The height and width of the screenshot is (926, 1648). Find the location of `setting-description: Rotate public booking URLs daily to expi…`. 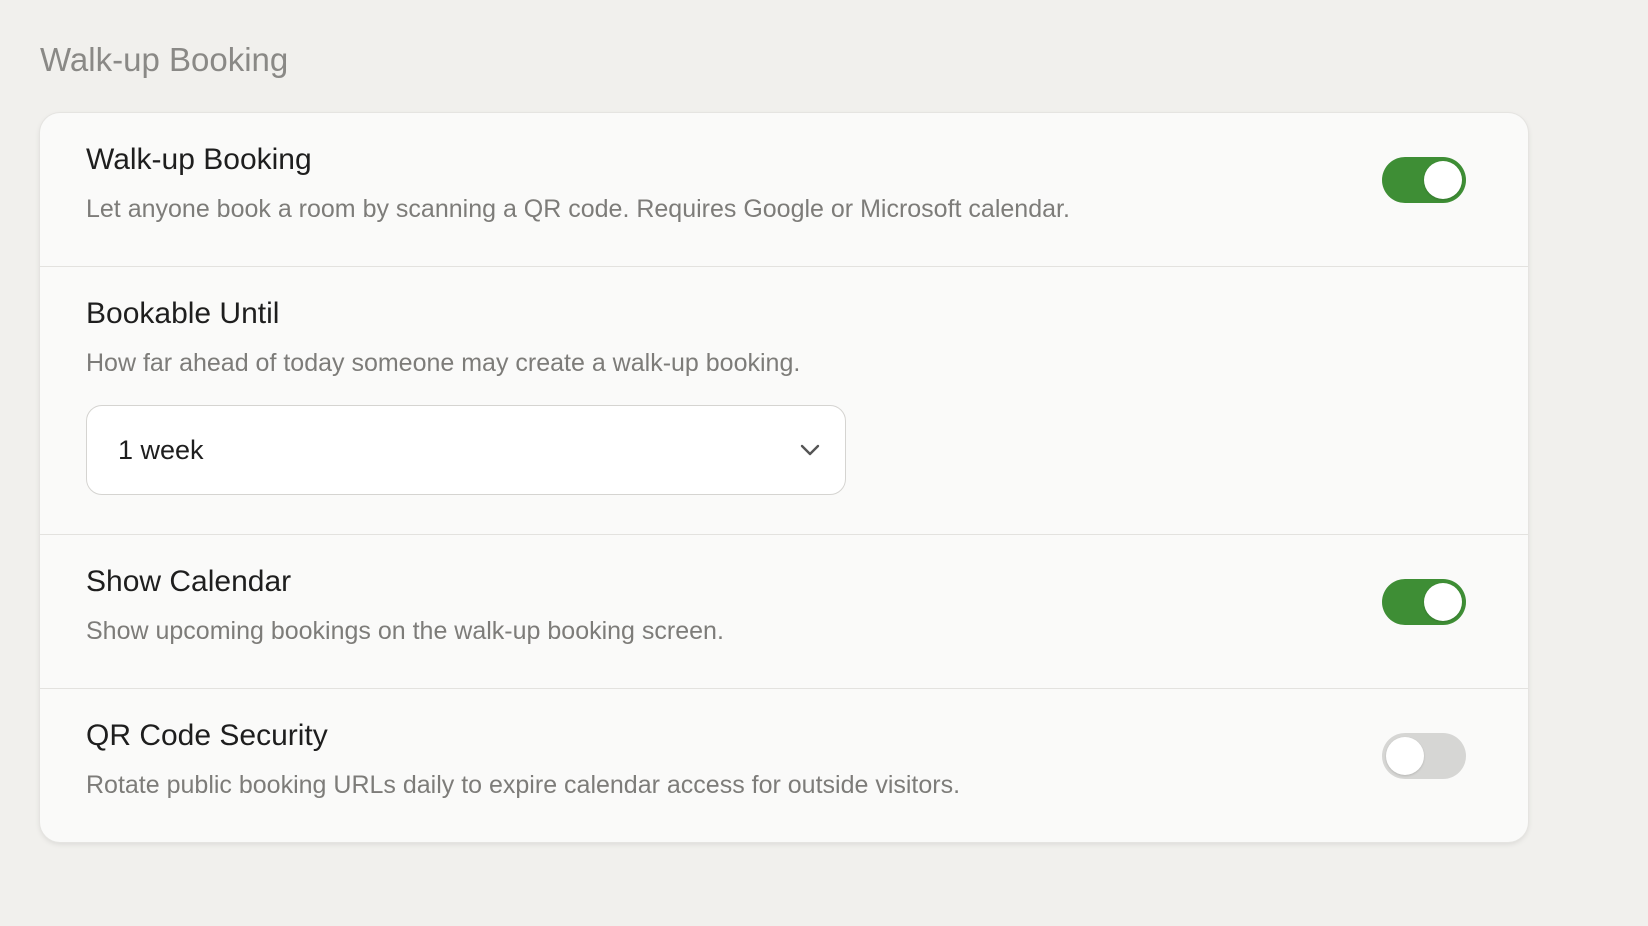

setting-description: Rotate public booking URLs daily to expi… is located at coordinates (523, 785).